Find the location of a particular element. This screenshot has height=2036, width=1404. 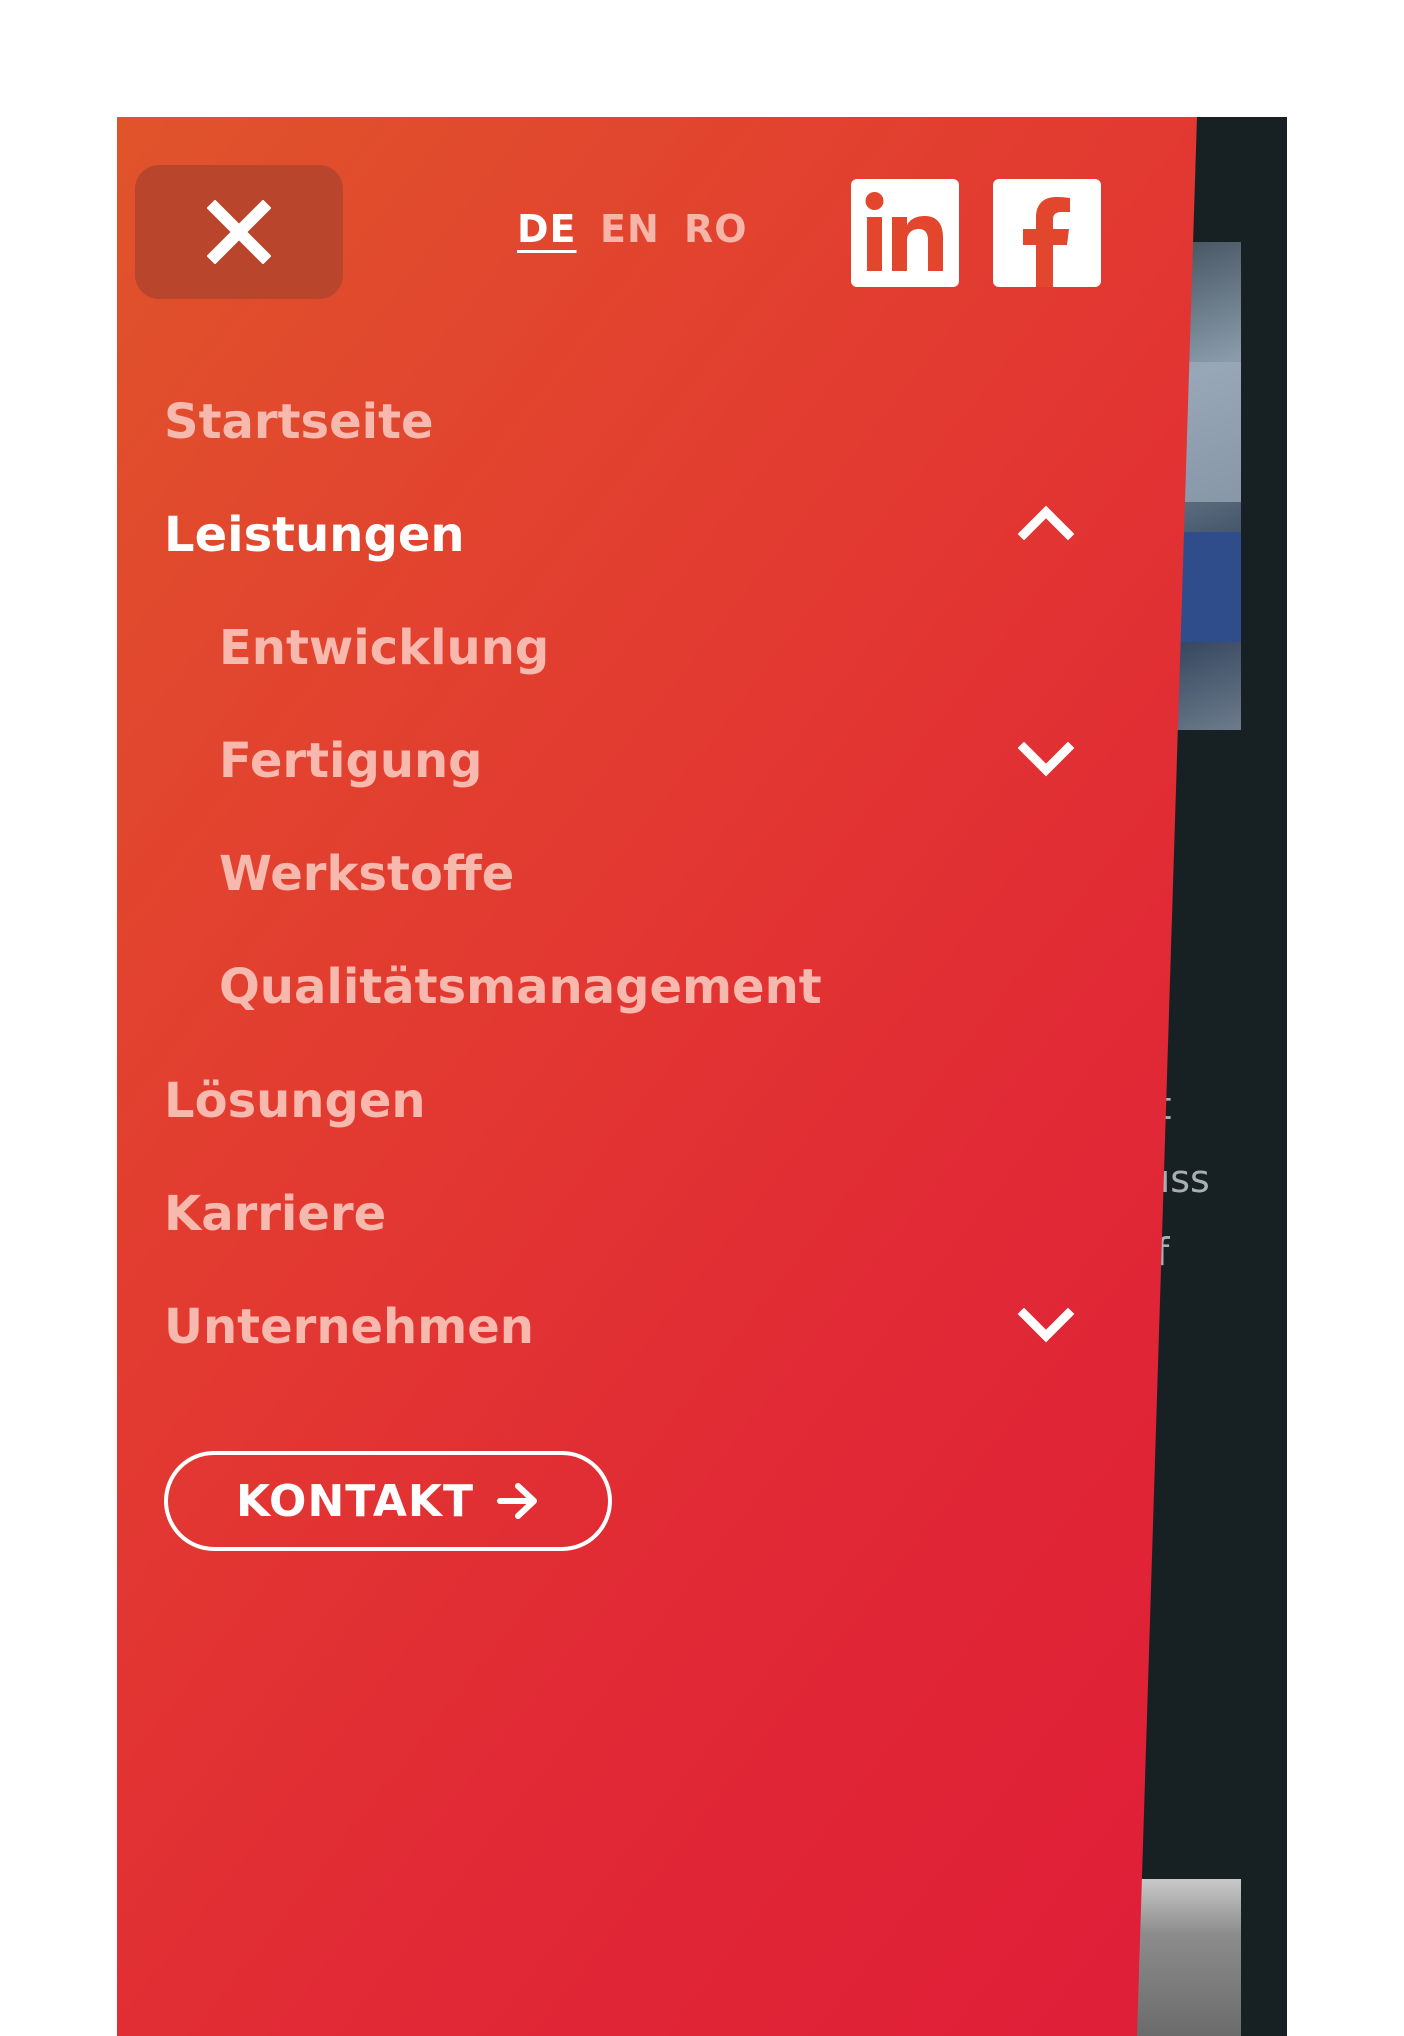

nav-subitem-entwicklung: Entwicklung is located at coordinates (384, 648).